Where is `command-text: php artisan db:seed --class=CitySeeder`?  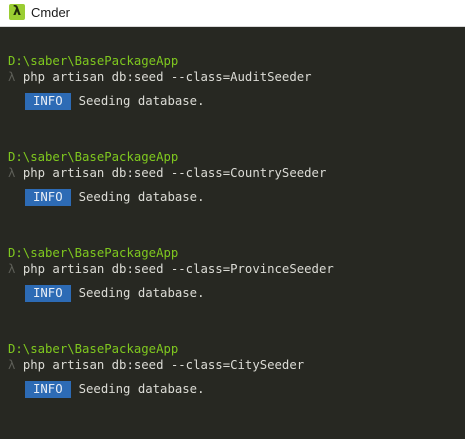
command-text: php artisan db:seed --class=CitySeeder is located at coordinates (163, 365).